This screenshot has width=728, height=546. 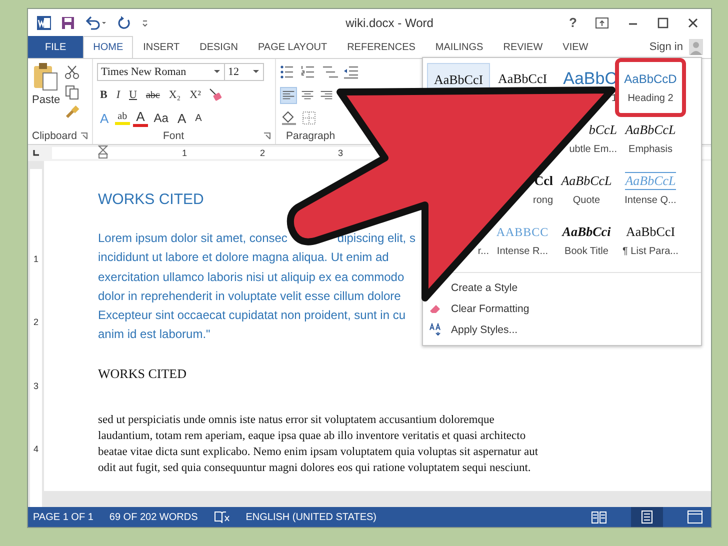 What do you see at coordinates (153, 517) in the screenshot?
I see `word-count: 69 OF 202 WORDS` at bounding box center [153, 517].